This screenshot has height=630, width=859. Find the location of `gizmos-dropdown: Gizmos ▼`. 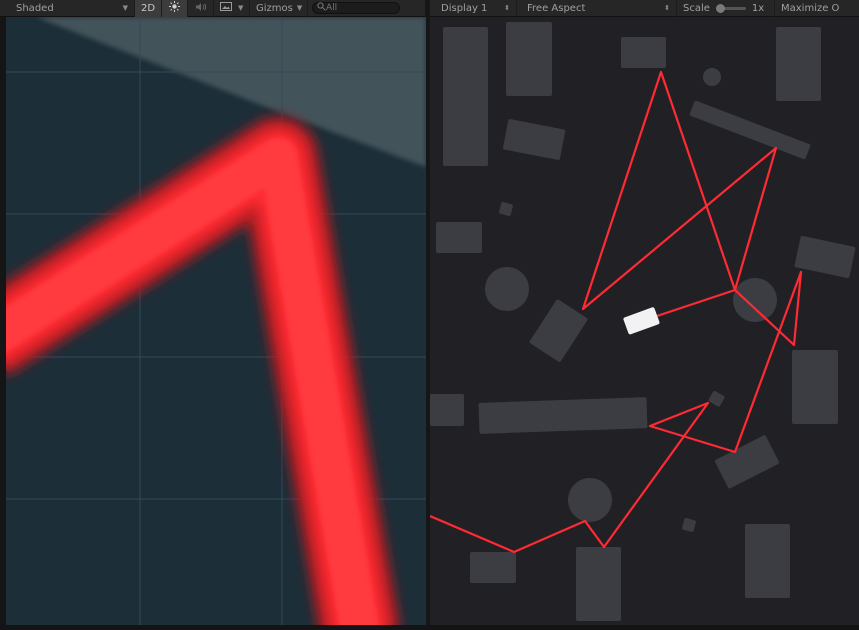

gizmos-dropdown: Gizmos ▼ is located at coordinates (279, 8).